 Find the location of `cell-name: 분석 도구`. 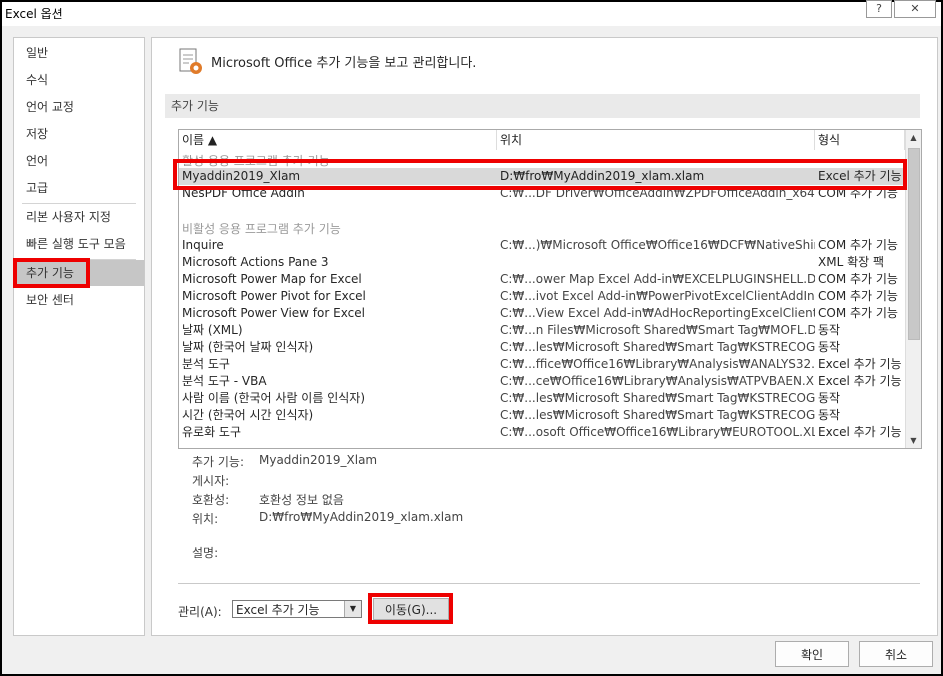

cell-name: 분석 도구 is located at coordinates (206, 364).